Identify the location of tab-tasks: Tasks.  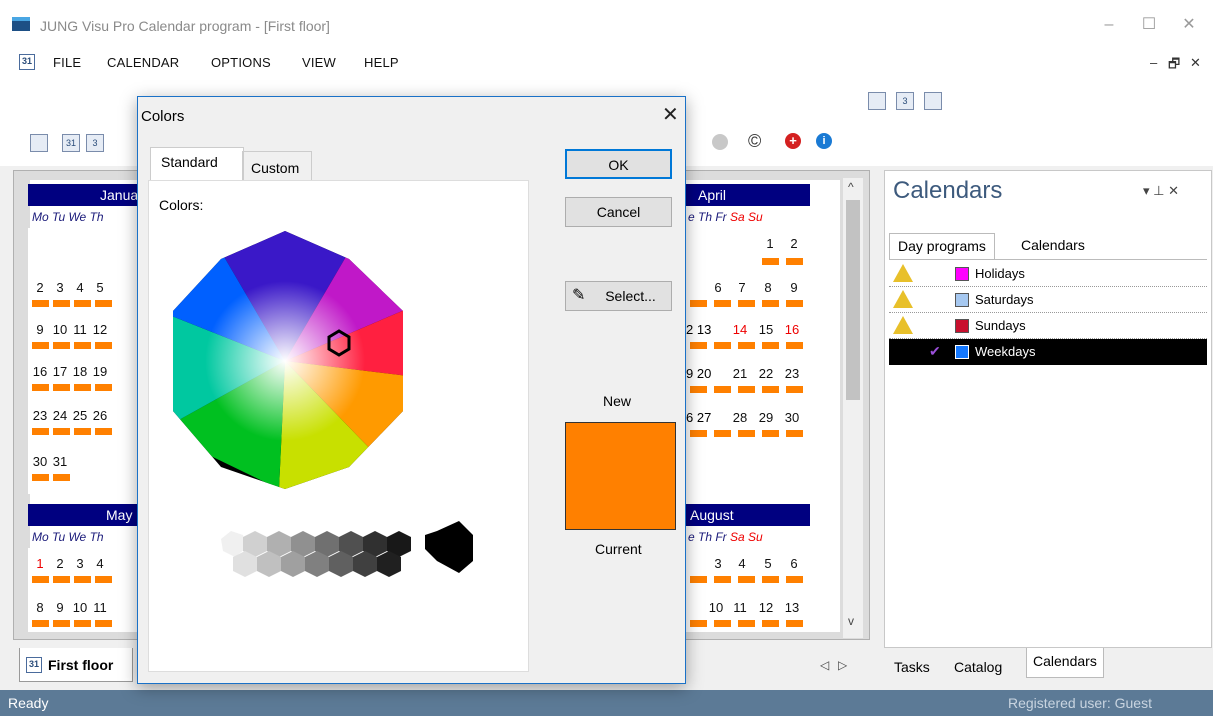
(912, 669).